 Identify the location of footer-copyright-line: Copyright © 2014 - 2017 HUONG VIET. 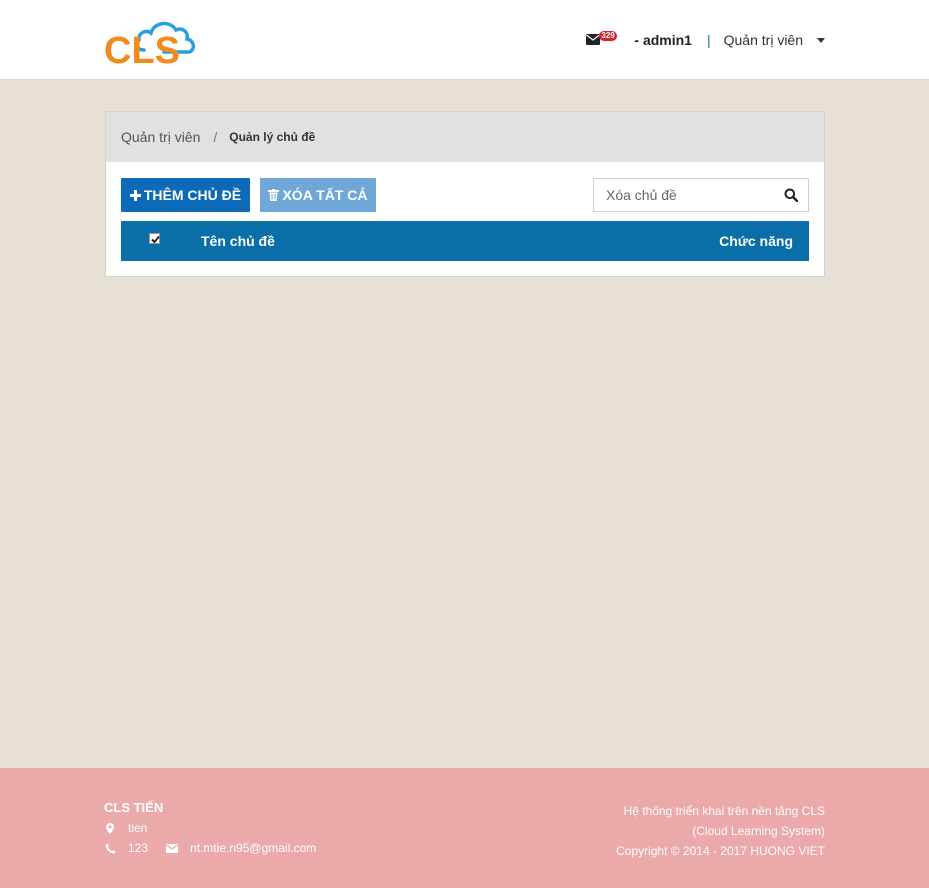
(720, 851).